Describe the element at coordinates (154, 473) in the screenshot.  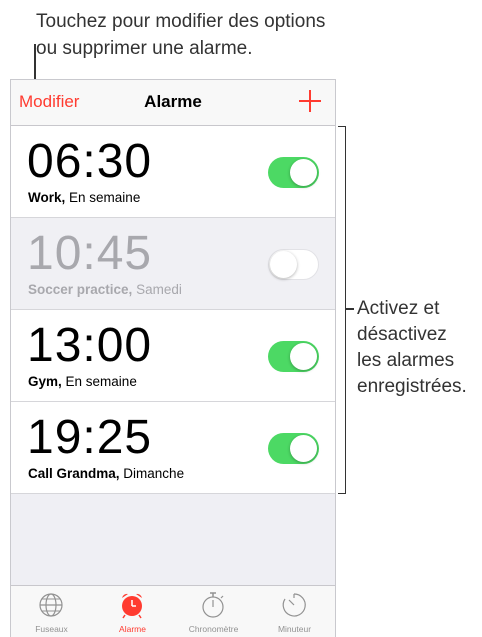
I see `alarm-repeat: Dimanche` at that location.